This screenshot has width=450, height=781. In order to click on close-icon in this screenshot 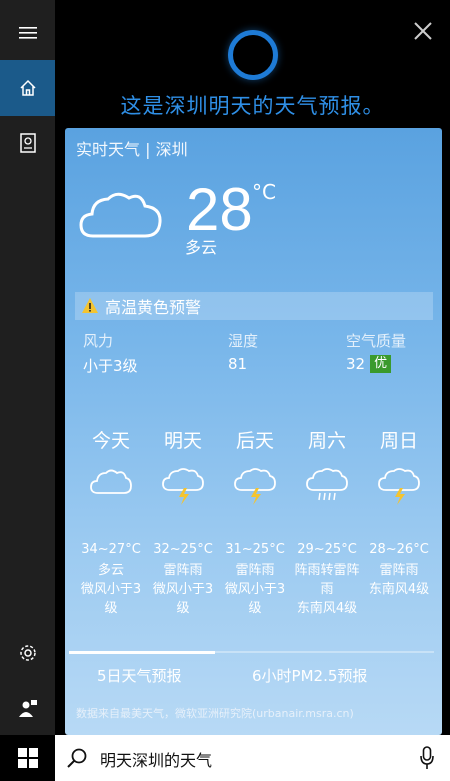, I will do `click(423, 31)`.